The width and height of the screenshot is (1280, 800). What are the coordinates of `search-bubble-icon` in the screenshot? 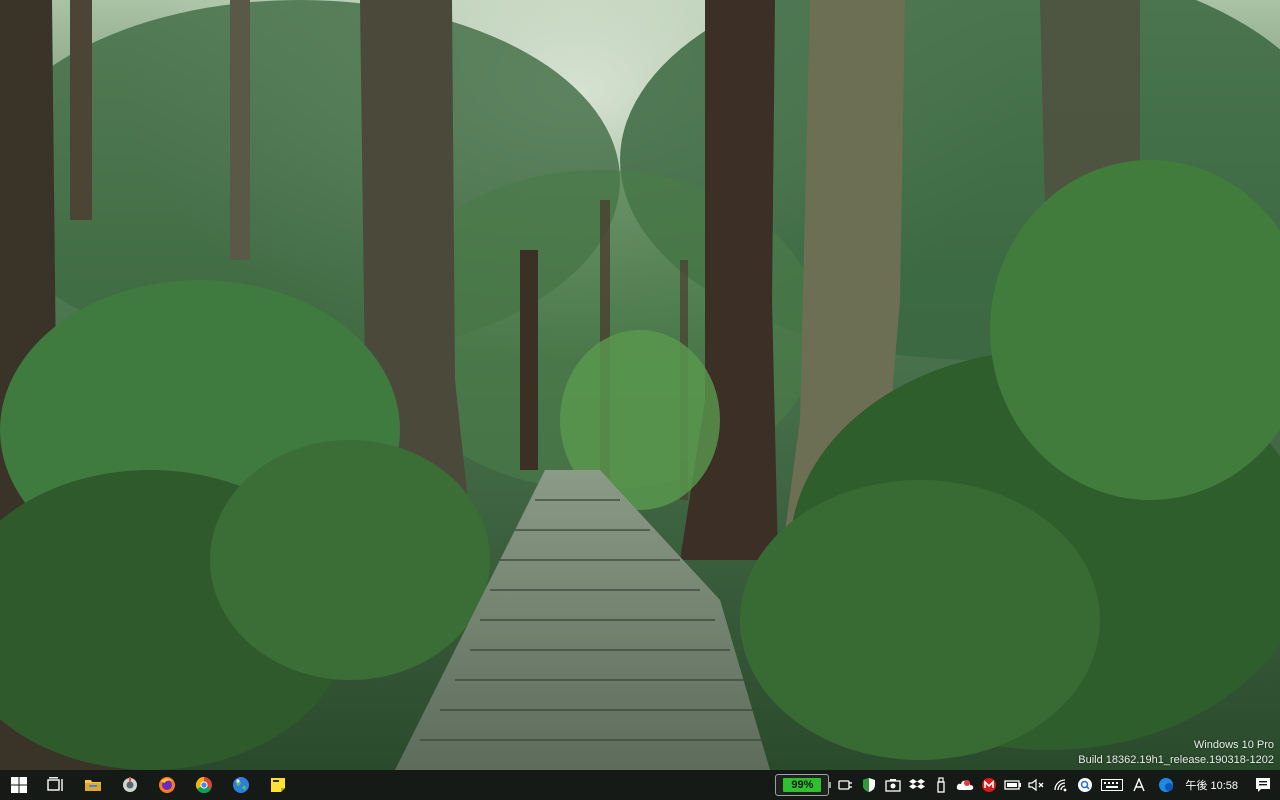 It's located at (1085, 785).